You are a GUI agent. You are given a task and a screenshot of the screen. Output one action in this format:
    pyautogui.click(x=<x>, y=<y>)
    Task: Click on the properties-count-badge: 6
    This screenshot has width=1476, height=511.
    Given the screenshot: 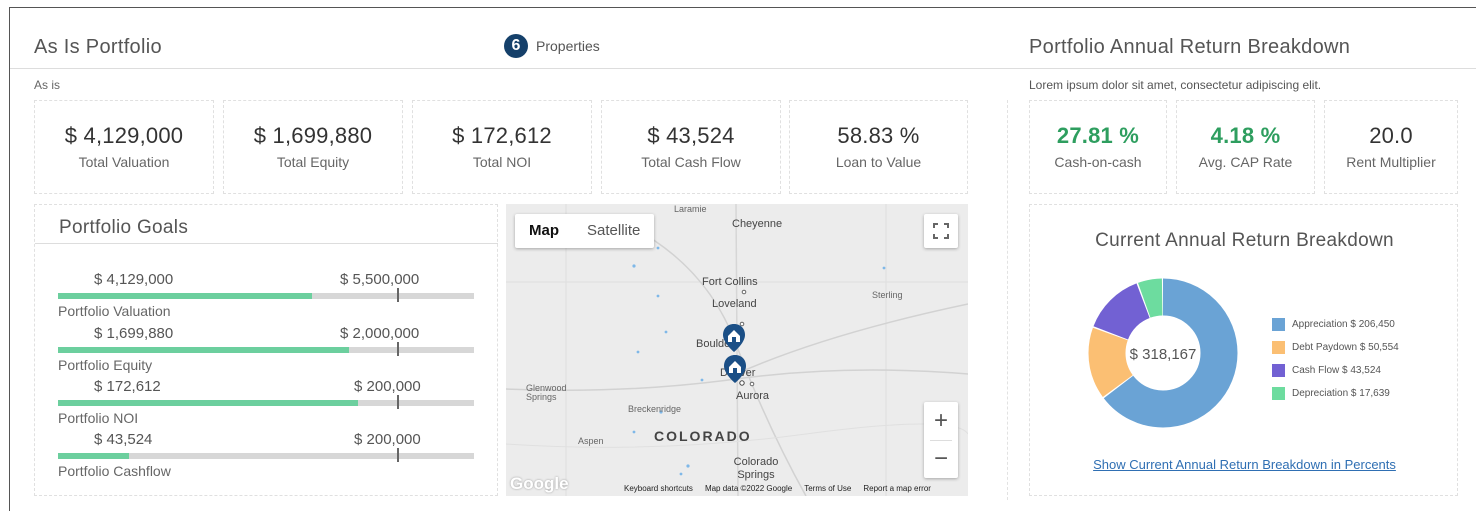 What is the action you would take?
    pyautogui.click(x=516, y=46)
    